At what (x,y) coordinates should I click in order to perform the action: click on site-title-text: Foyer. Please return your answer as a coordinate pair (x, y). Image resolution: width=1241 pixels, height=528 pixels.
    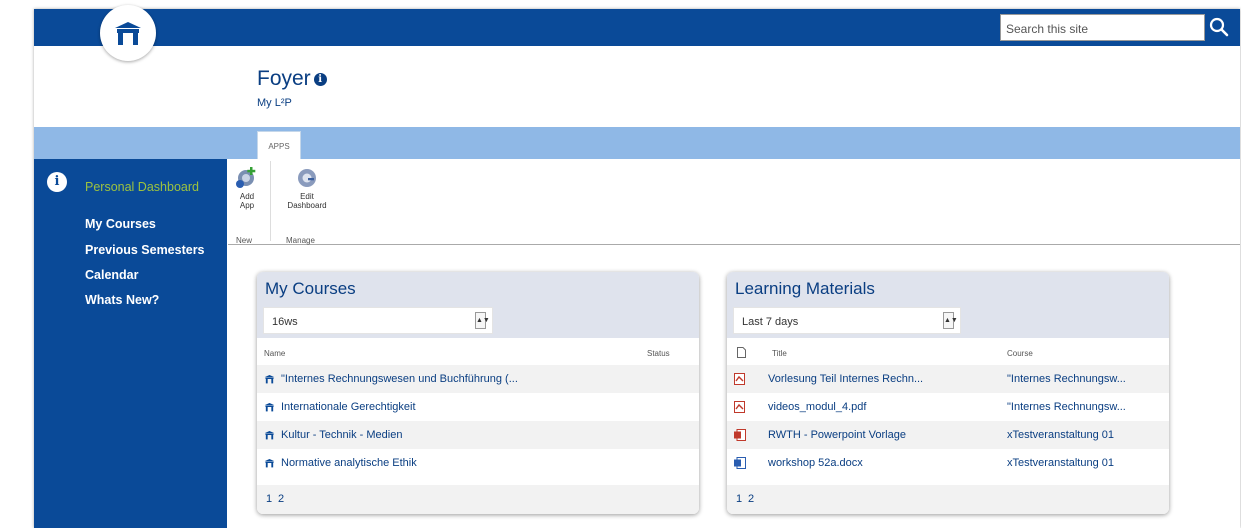
    Looking at the image, I should click on (284, 78).